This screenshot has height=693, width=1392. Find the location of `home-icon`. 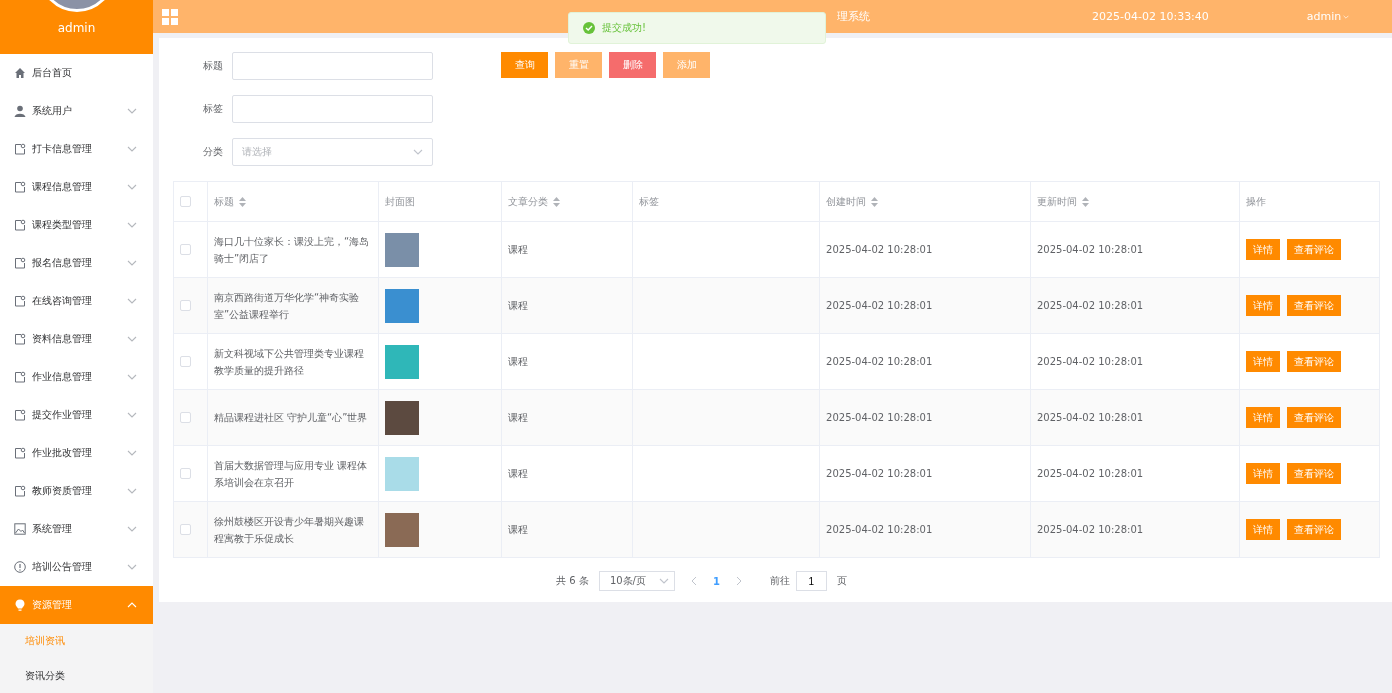

home-icon is located at coordinates (20, 72).